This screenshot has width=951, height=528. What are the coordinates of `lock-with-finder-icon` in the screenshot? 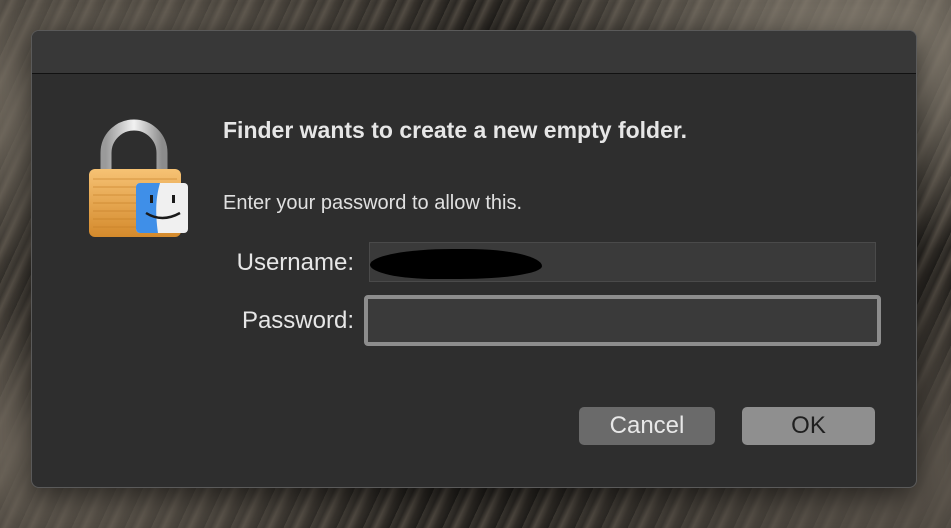 It's located at (138, 178).